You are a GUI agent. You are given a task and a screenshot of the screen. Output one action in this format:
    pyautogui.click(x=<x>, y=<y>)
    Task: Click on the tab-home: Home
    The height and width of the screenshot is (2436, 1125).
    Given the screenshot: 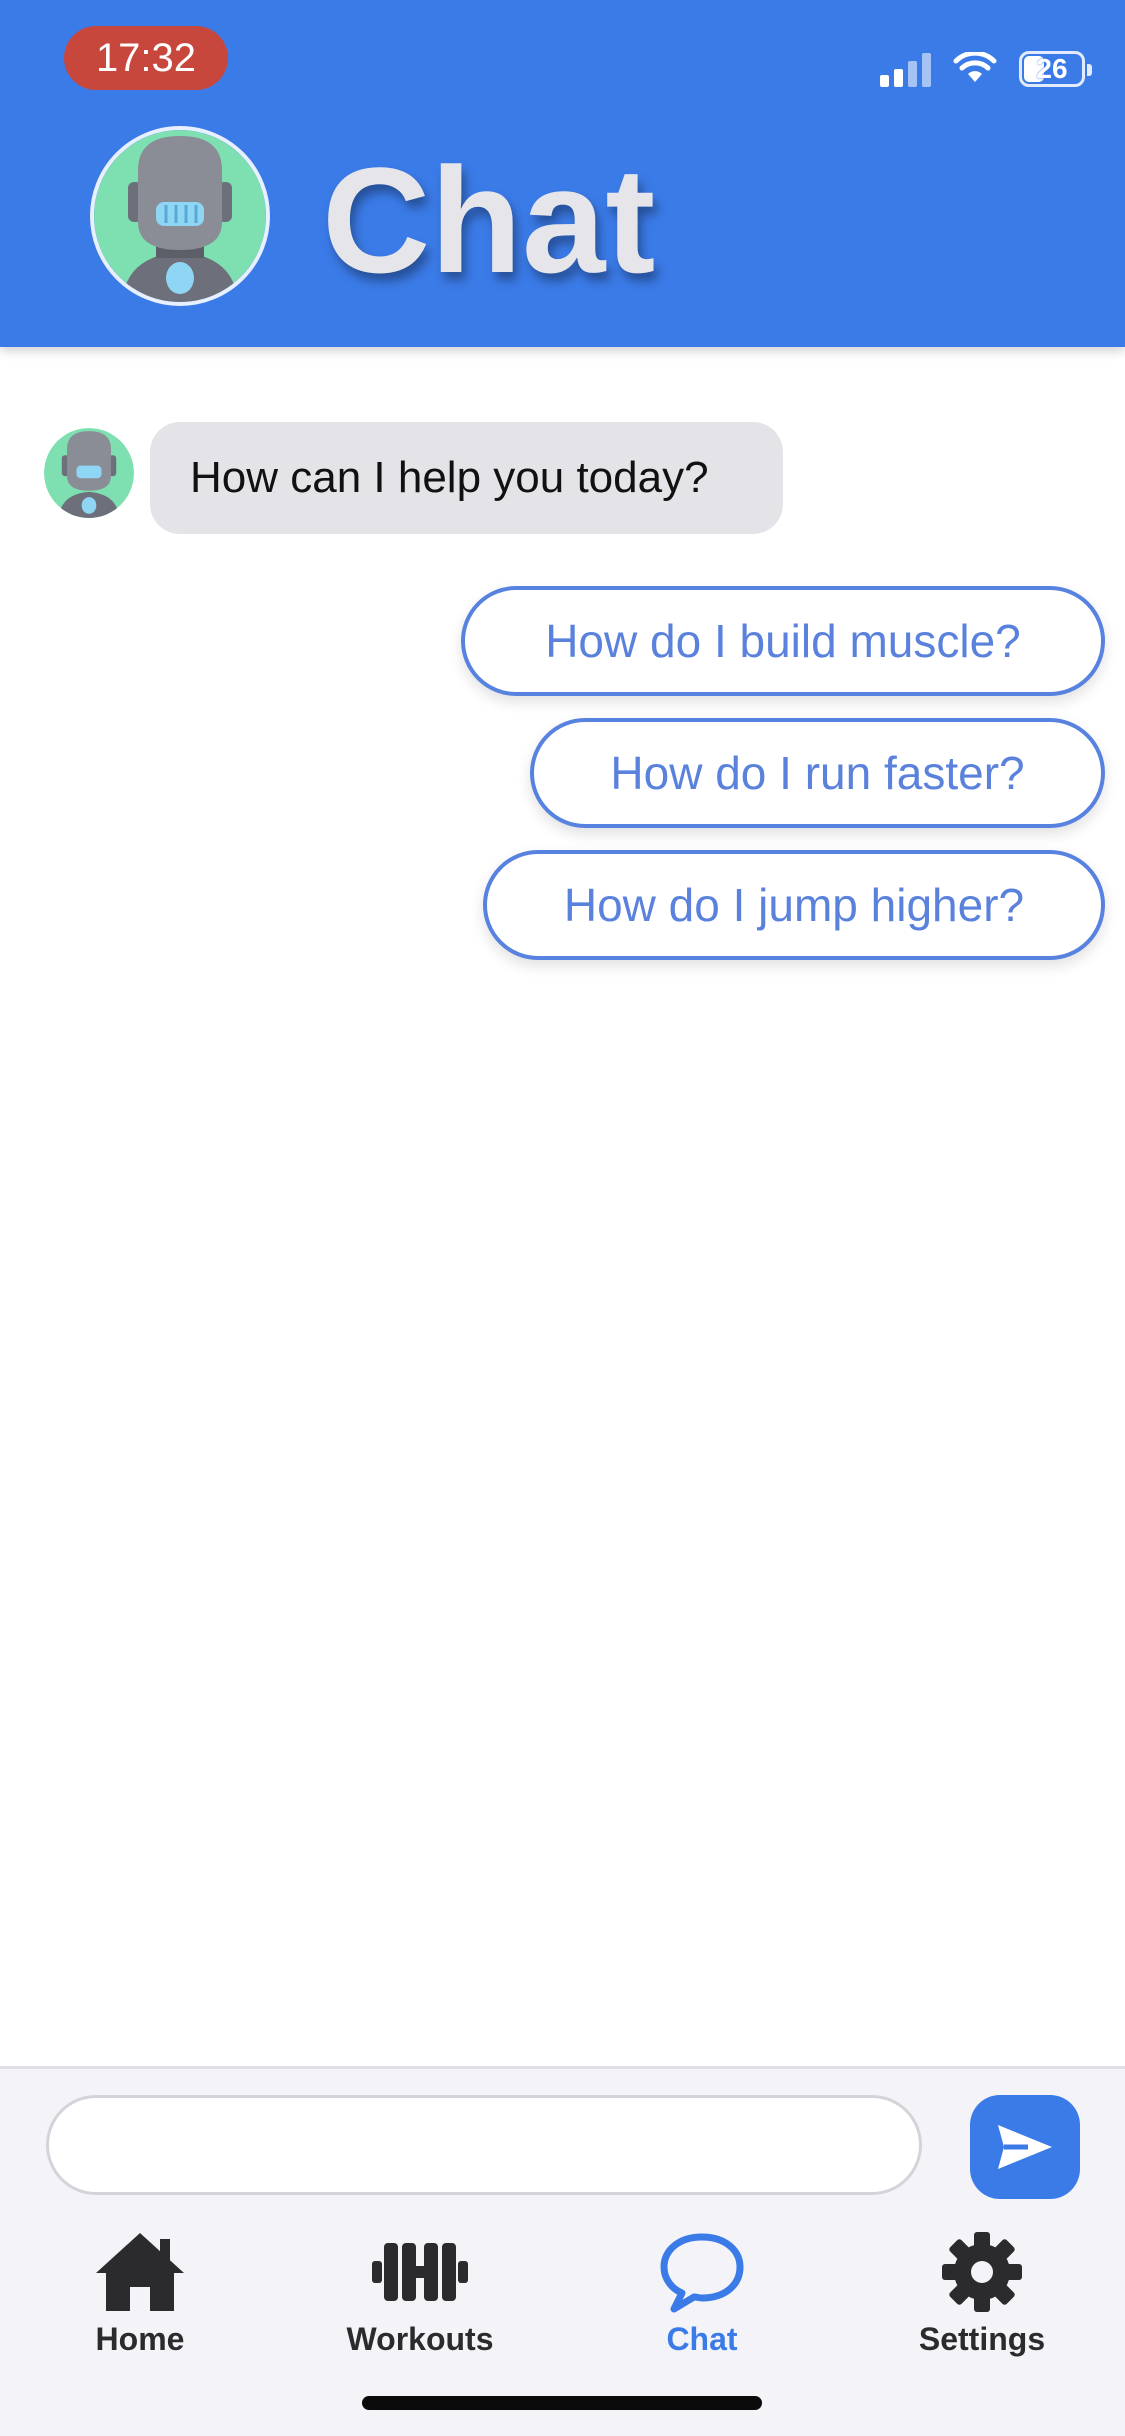 What is the action you would take?
    pyautogui.click(x=140, y=2294)
    